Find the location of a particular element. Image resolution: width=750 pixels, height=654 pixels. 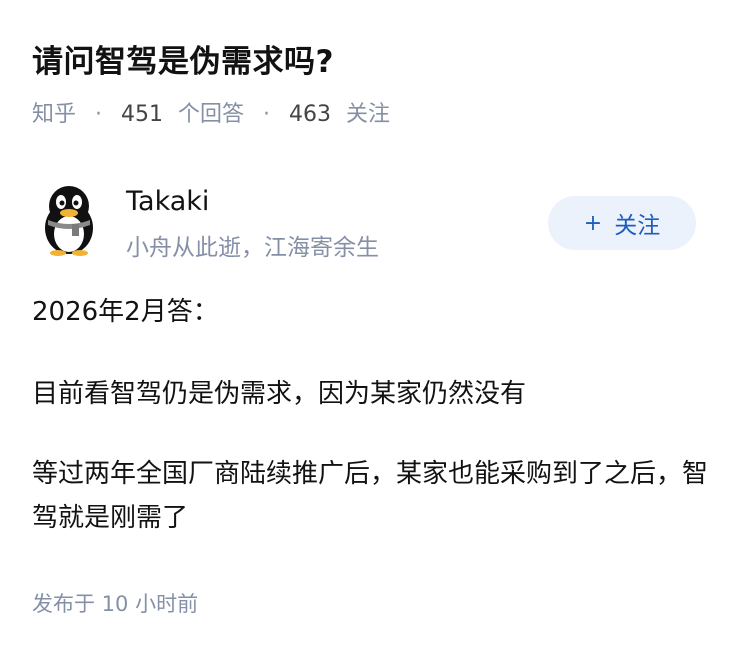

author-bio: 小舟从此逝，江海寄余生 is located at coordinates (252, 248).